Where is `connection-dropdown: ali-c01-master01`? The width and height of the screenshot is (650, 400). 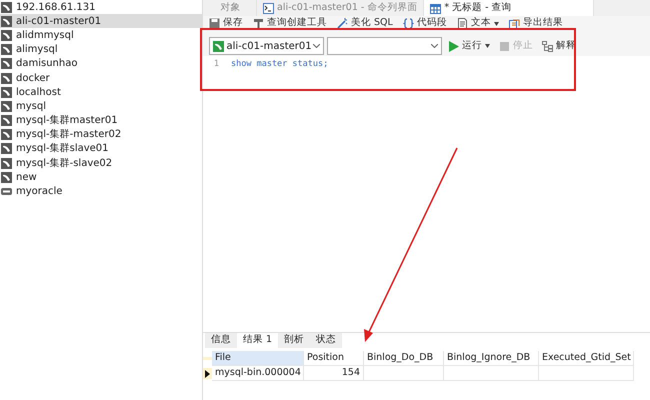 connection-dropdown: ali-c01-master01 is located at coordinates (266, 46).